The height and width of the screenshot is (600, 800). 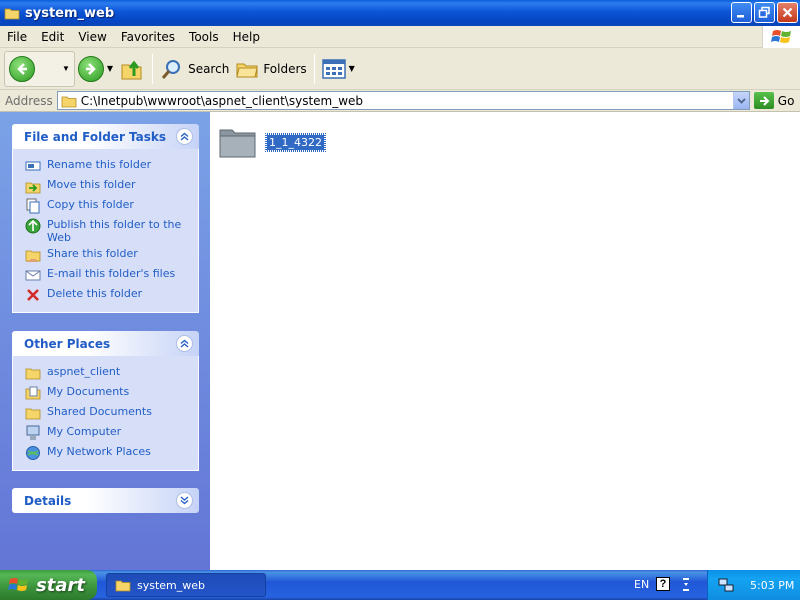 I want to click on taskbar-window-button: system_web, so click(x=186, y=585).